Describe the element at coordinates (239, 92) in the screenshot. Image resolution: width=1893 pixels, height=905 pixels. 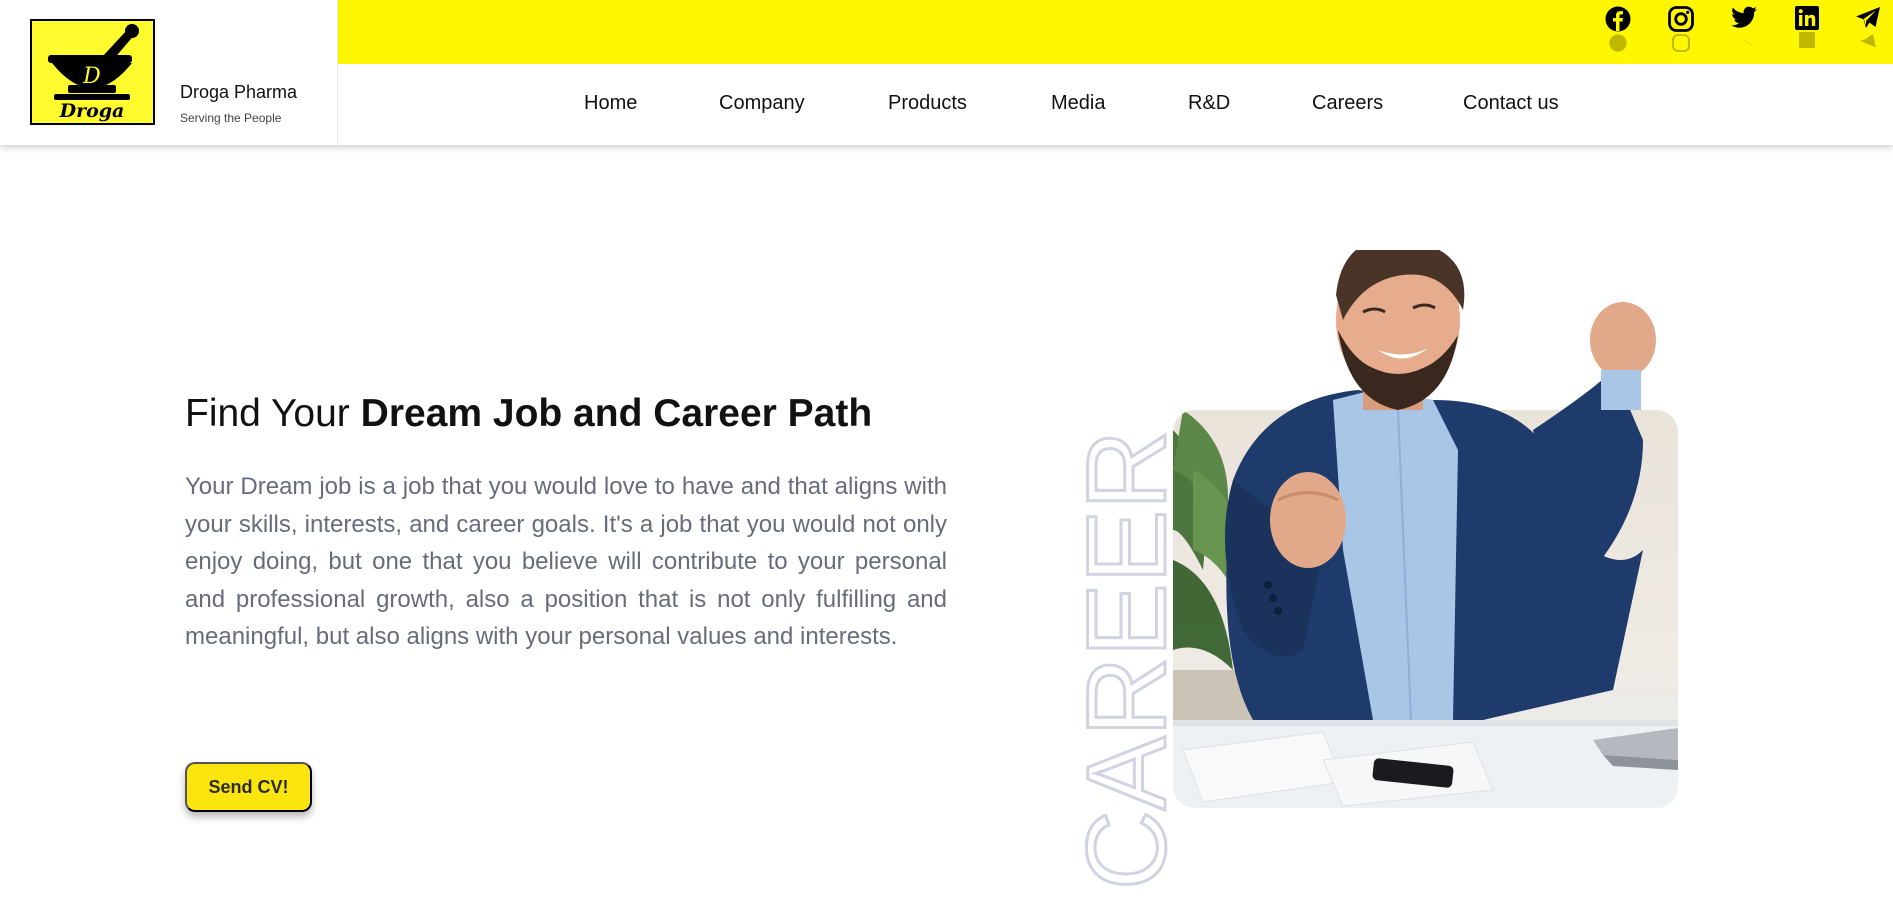
I see `brand-name: Droga Pharma` at that location.